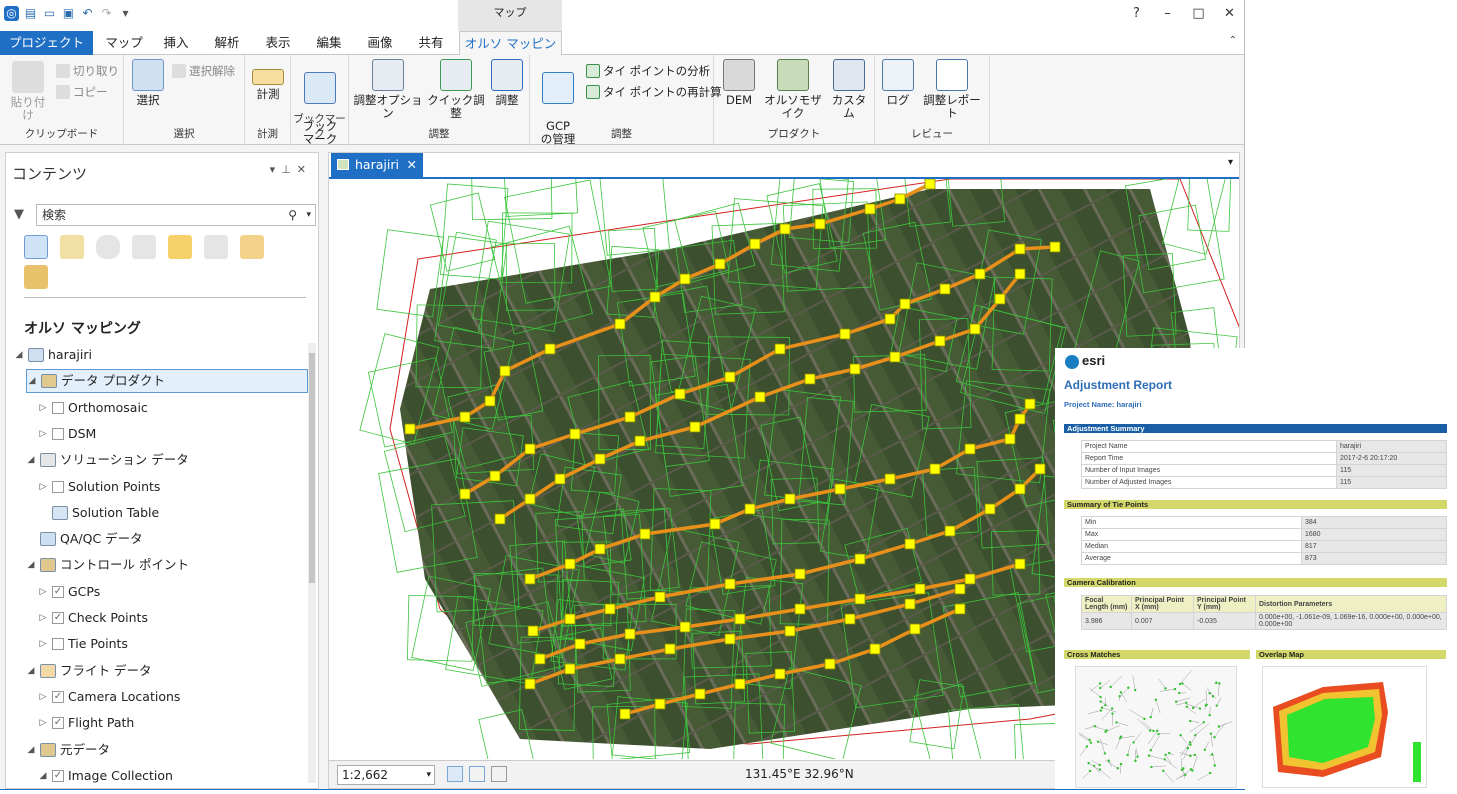  What do you see at coordinates (86, 723) in the screenshot?
I see `tree-node: ▷ ✓ Flight Path` at bounding box center [86, 723].